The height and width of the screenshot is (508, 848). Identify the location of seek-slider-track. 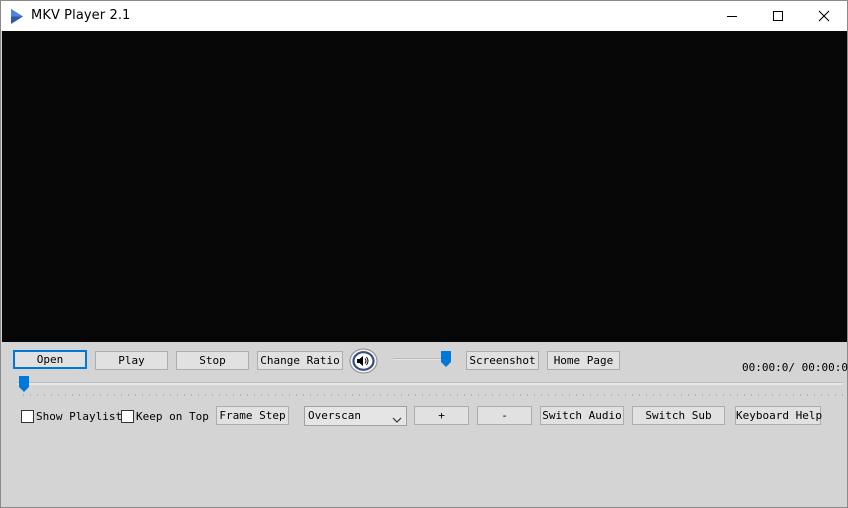
(430, 383).